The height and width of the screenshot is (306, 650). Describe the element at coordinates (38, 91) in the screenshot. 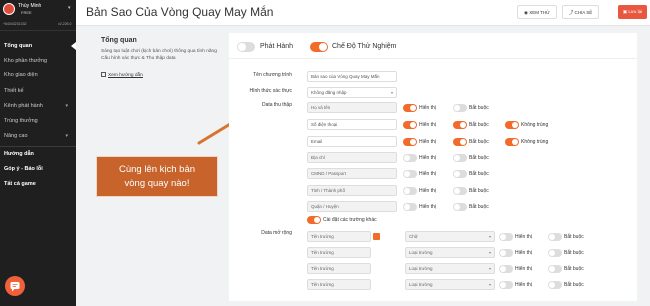

I see `sidebar-item-design: Thiết kế` at that location.